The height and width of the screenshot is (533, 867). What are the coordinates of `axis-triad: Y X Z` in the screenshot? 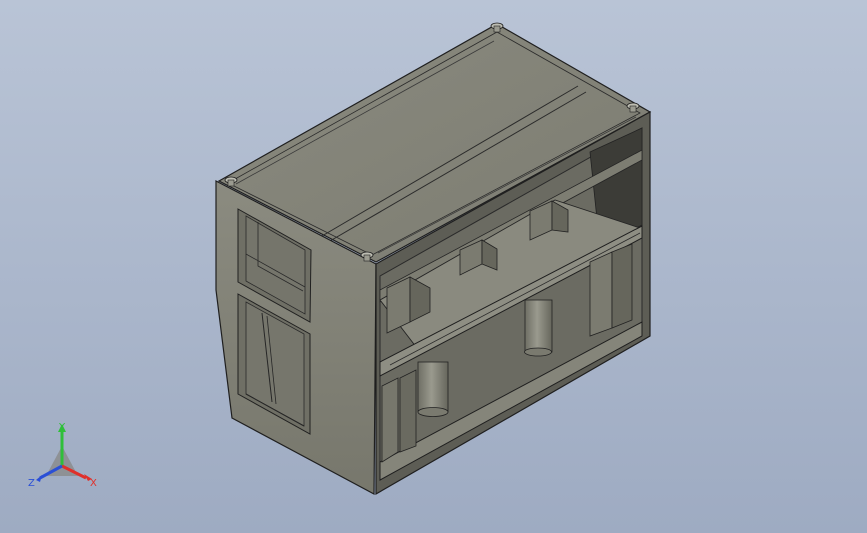 It's located at (66, 456).